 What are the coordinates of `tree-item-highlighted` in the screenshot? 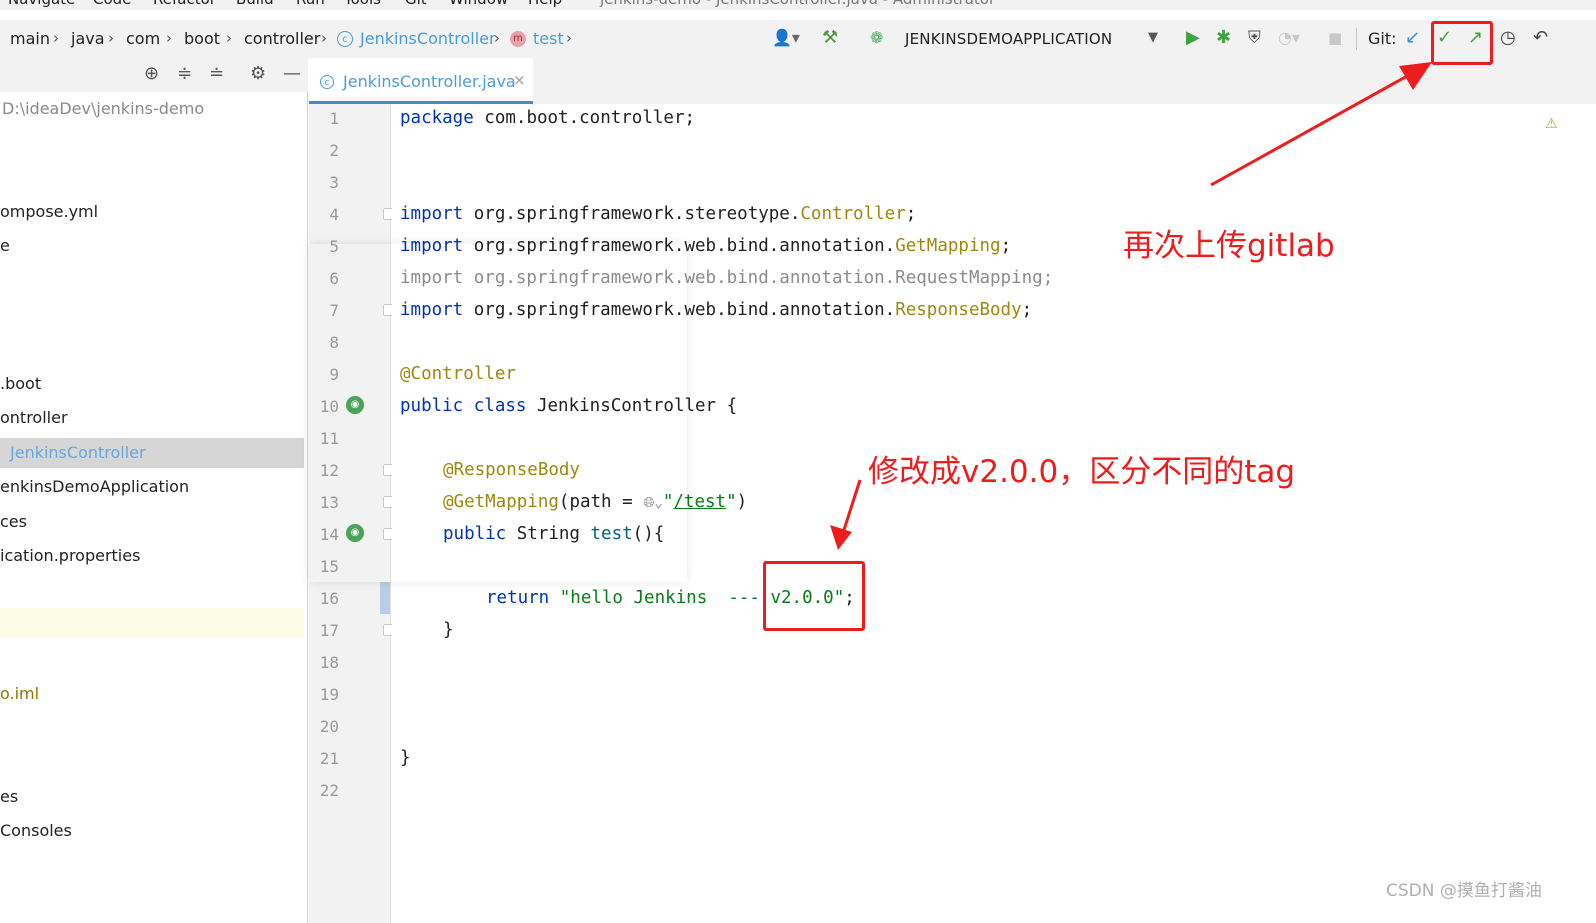 It's located at (152, 623).